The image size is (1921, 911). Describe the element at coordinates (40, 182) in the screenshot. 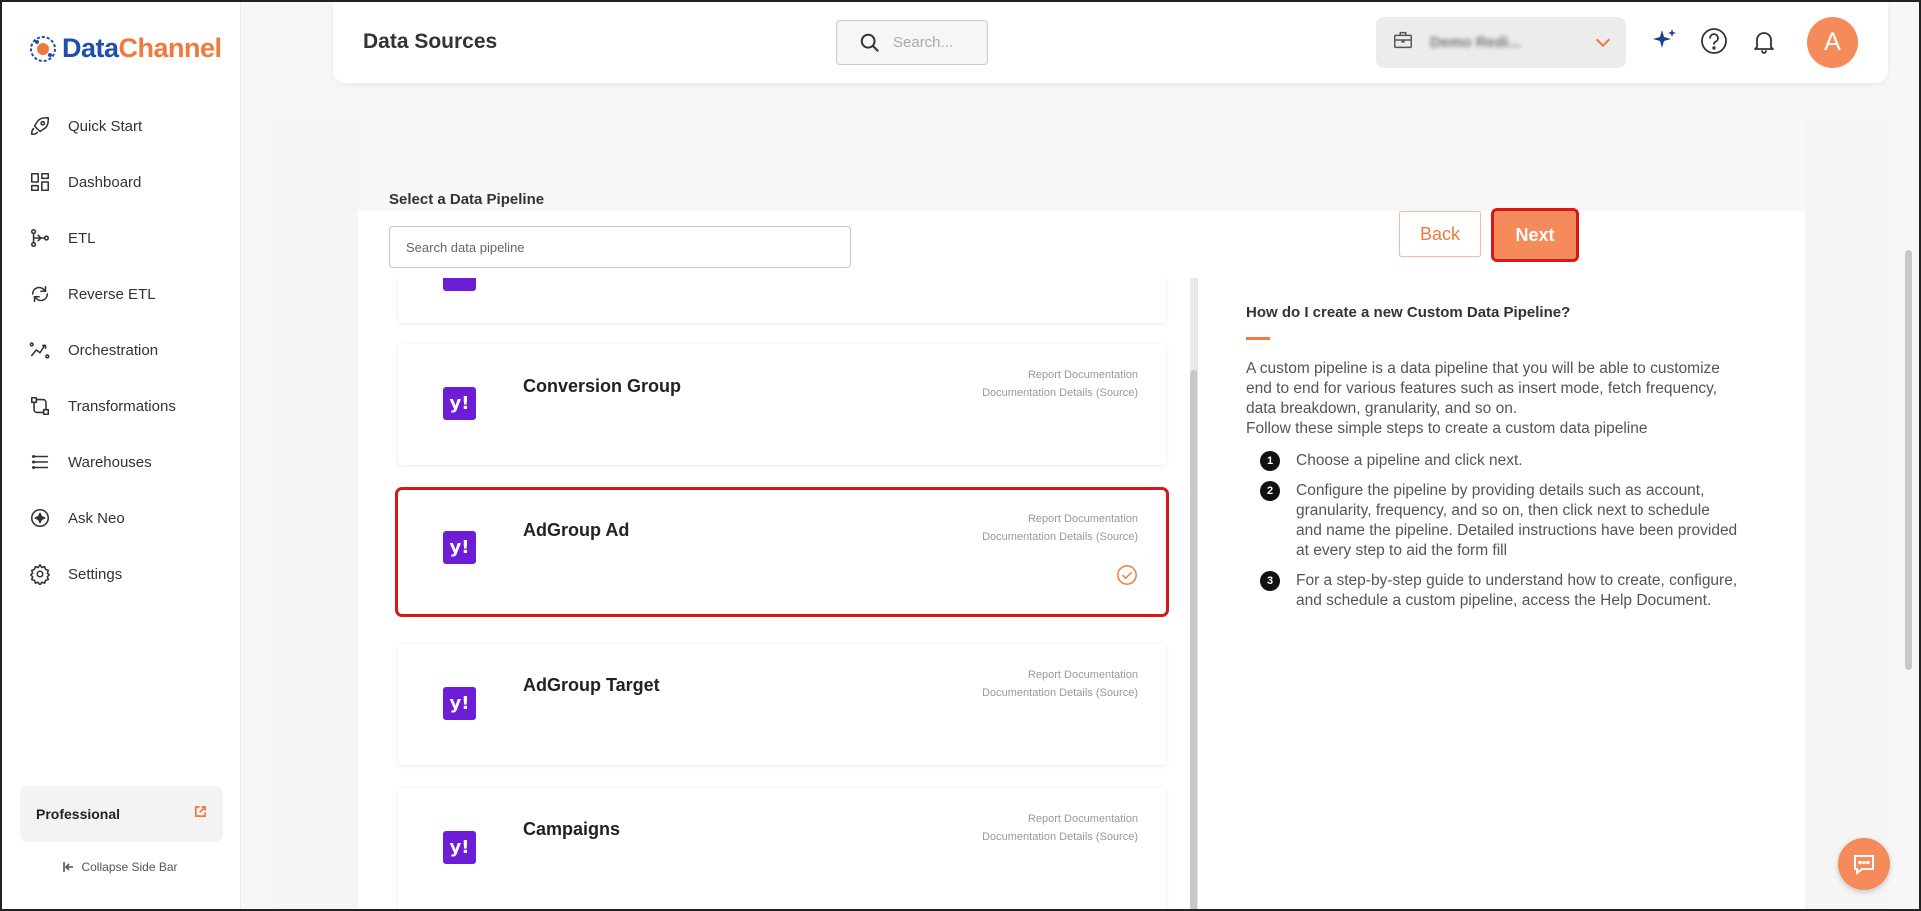

I see `dashboard-icon` at that location.